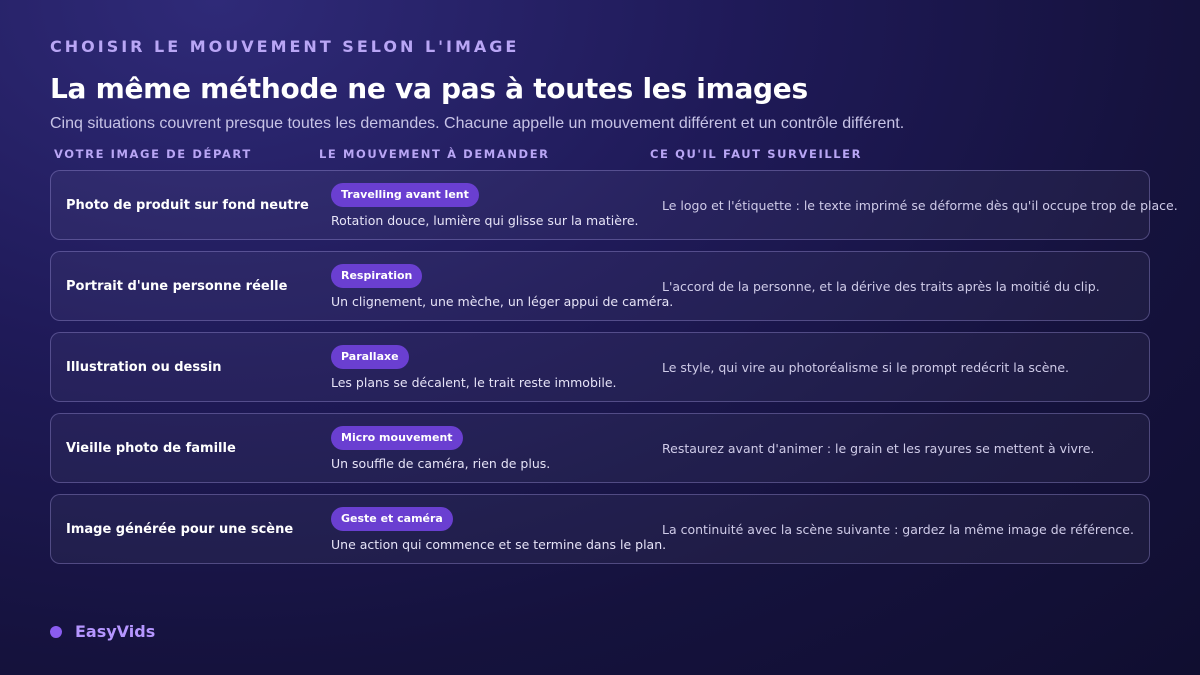  Describe the element at coordinates (151, 448) in the screenshot. I see `row-image-type: Vieille photo de famille` at that location.